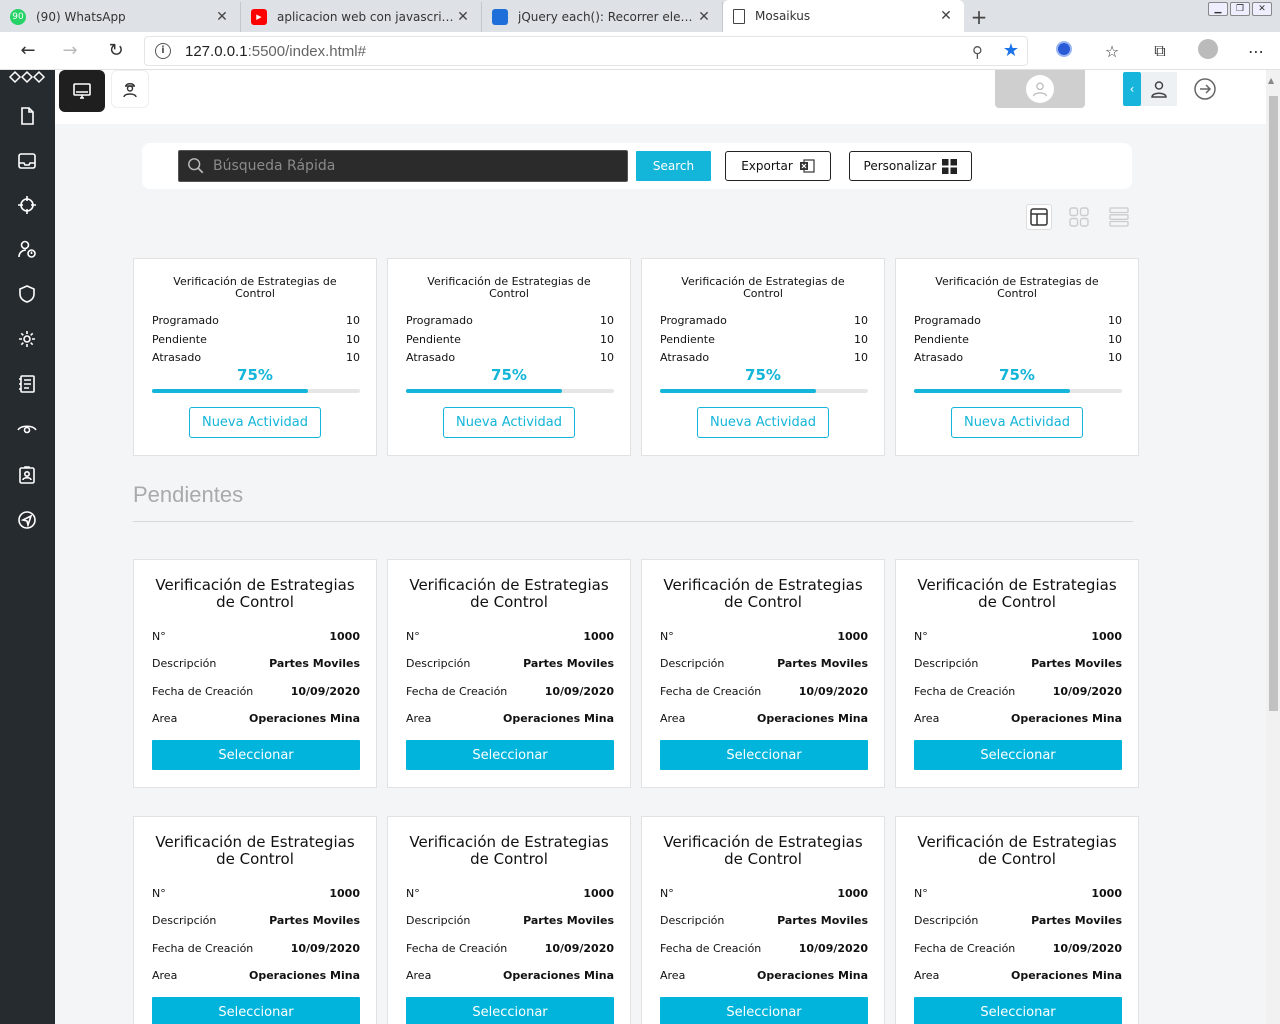 The height and width of the screenshot is (1024, 1280). I want to click on monitor-icon, so click(82, 91).